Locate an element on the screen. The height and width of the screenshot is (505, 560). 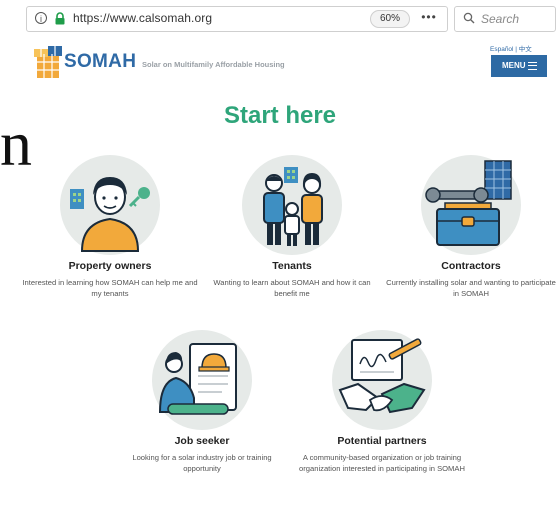
potential-partners-illustration is located at coordinates (382, 380).